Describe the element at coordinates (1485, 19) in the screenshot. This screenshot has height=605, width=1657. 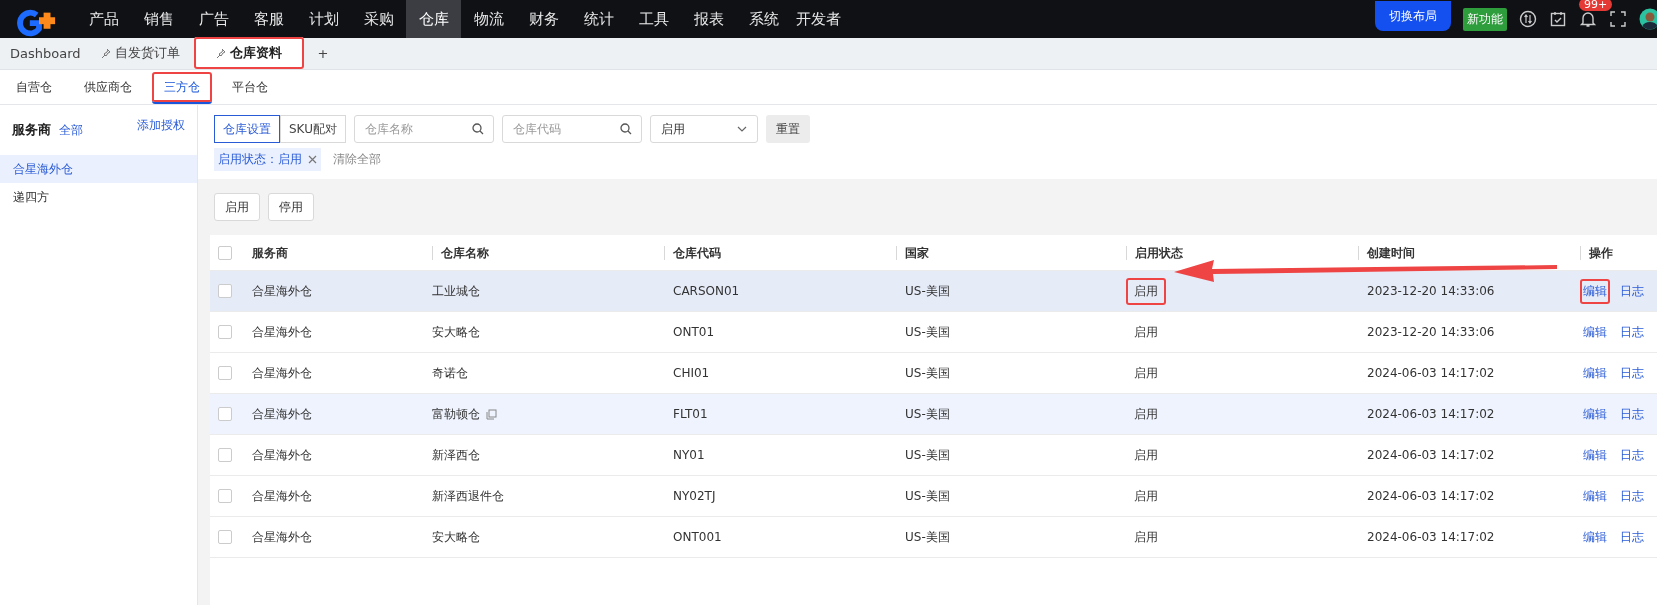
I see `new-feature-button: 新功能` at that location.